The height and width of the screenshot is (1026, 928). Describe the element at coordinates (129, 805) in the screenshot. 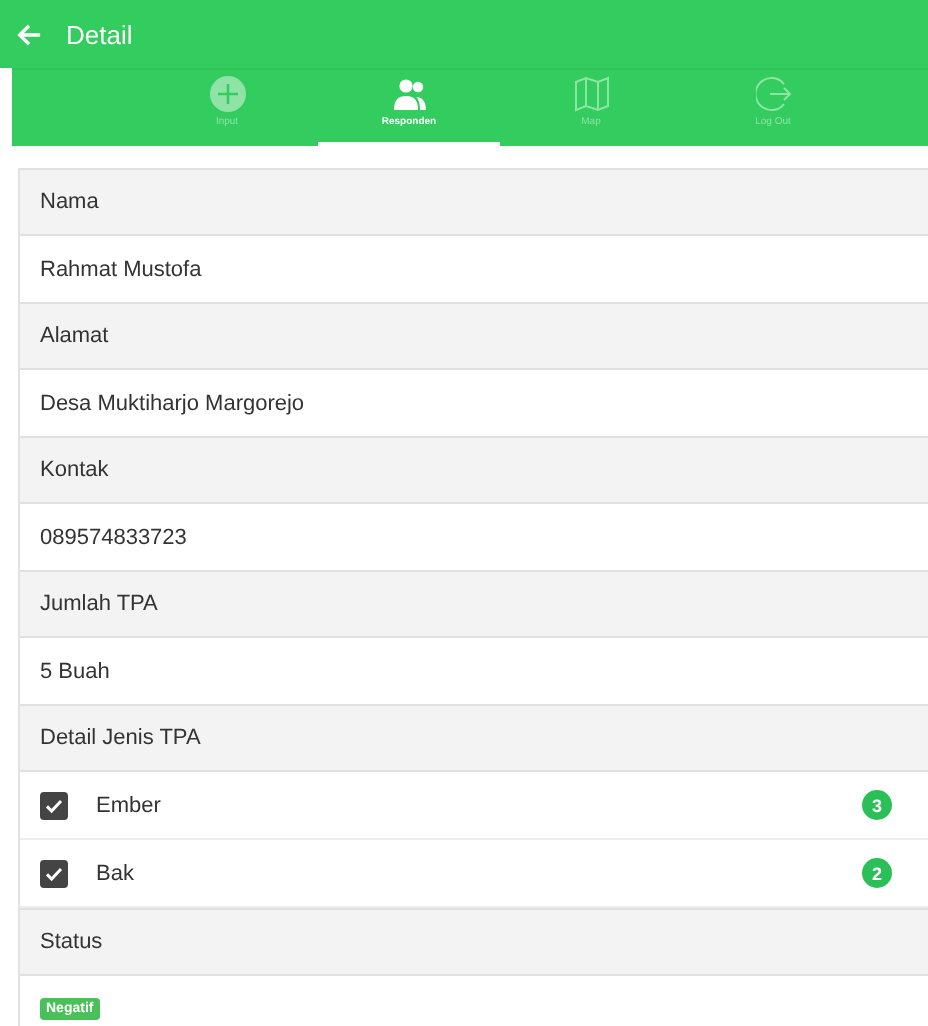

I see `item-label: Ember` at that location.